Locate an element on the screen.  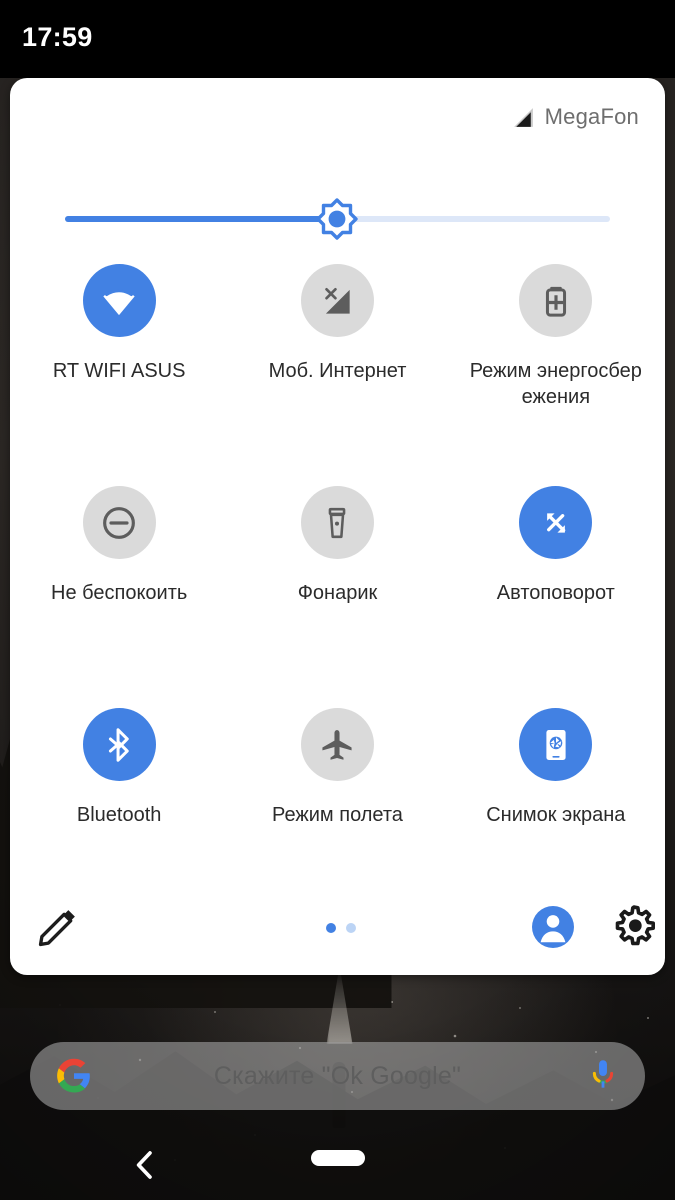
search-placeholder-text: Скажите "Ok Google" is located at coordinates (337, 1075).